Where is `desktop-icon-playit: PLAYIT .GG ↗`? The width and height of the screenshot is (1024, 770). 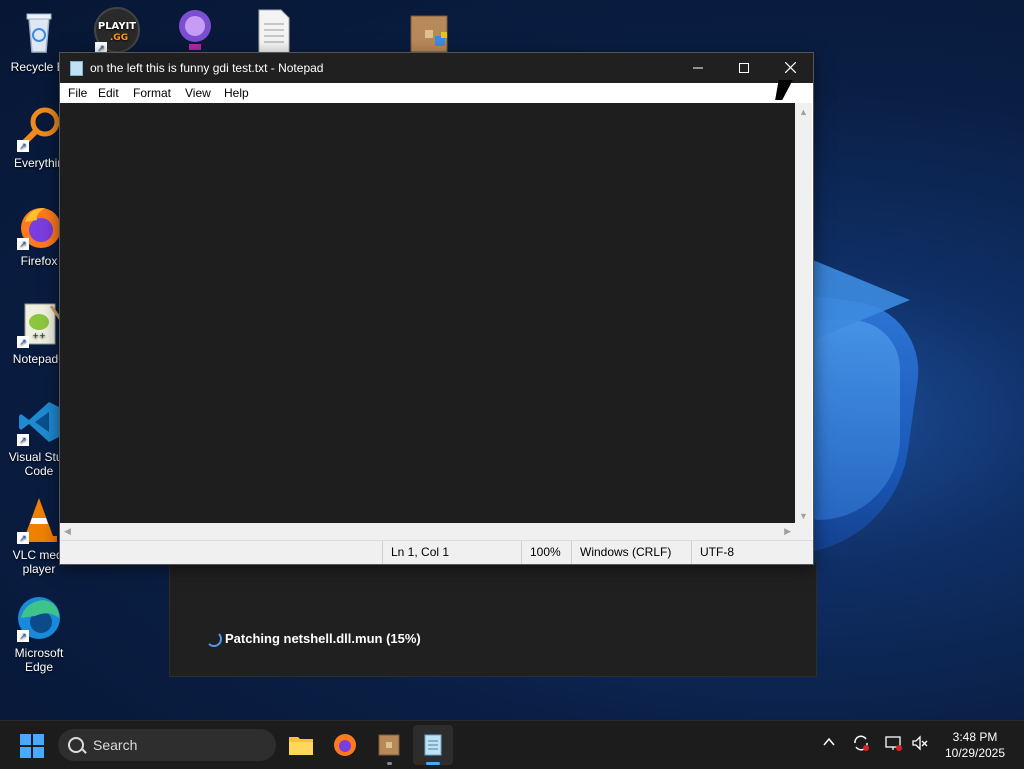 desktop-icon-playit: PLAYIT .GG ↗ is located at coordinates (117, 32).